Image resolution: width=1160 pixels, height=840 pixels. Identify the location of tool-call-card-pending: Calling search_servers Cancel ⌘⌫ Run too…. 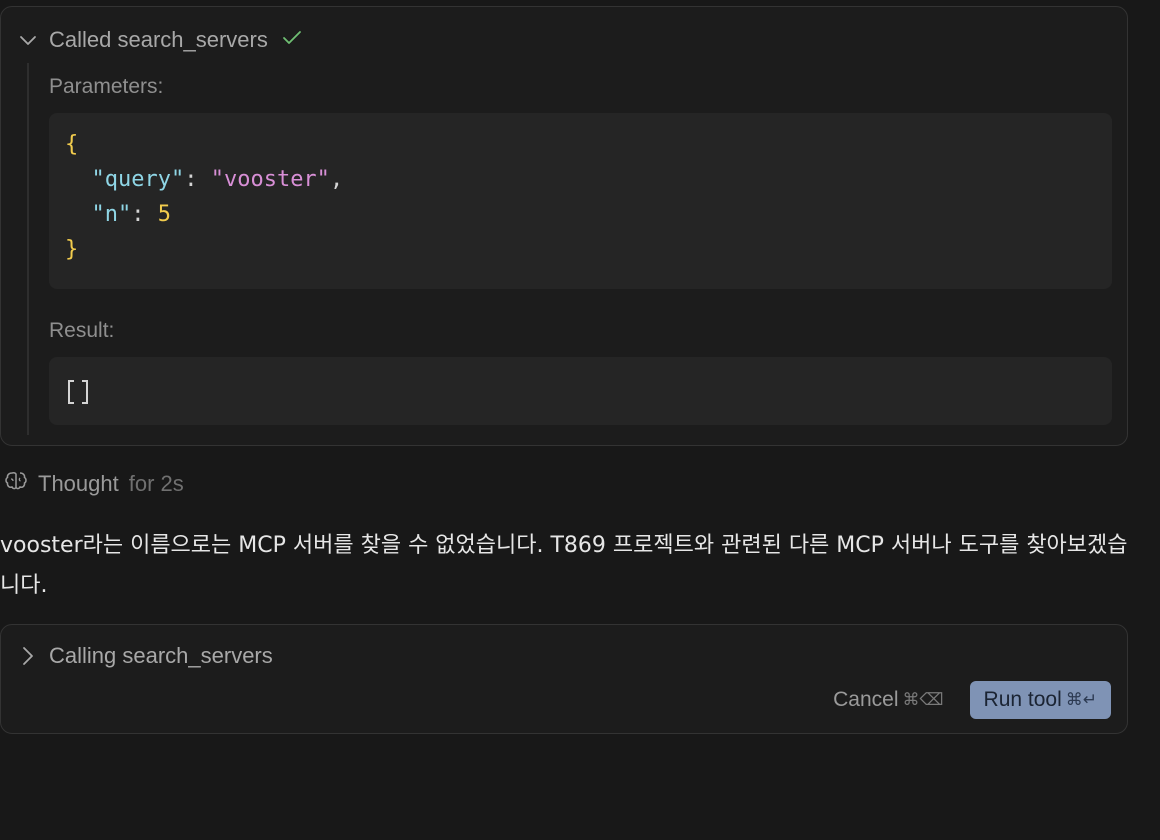
(564, 679).